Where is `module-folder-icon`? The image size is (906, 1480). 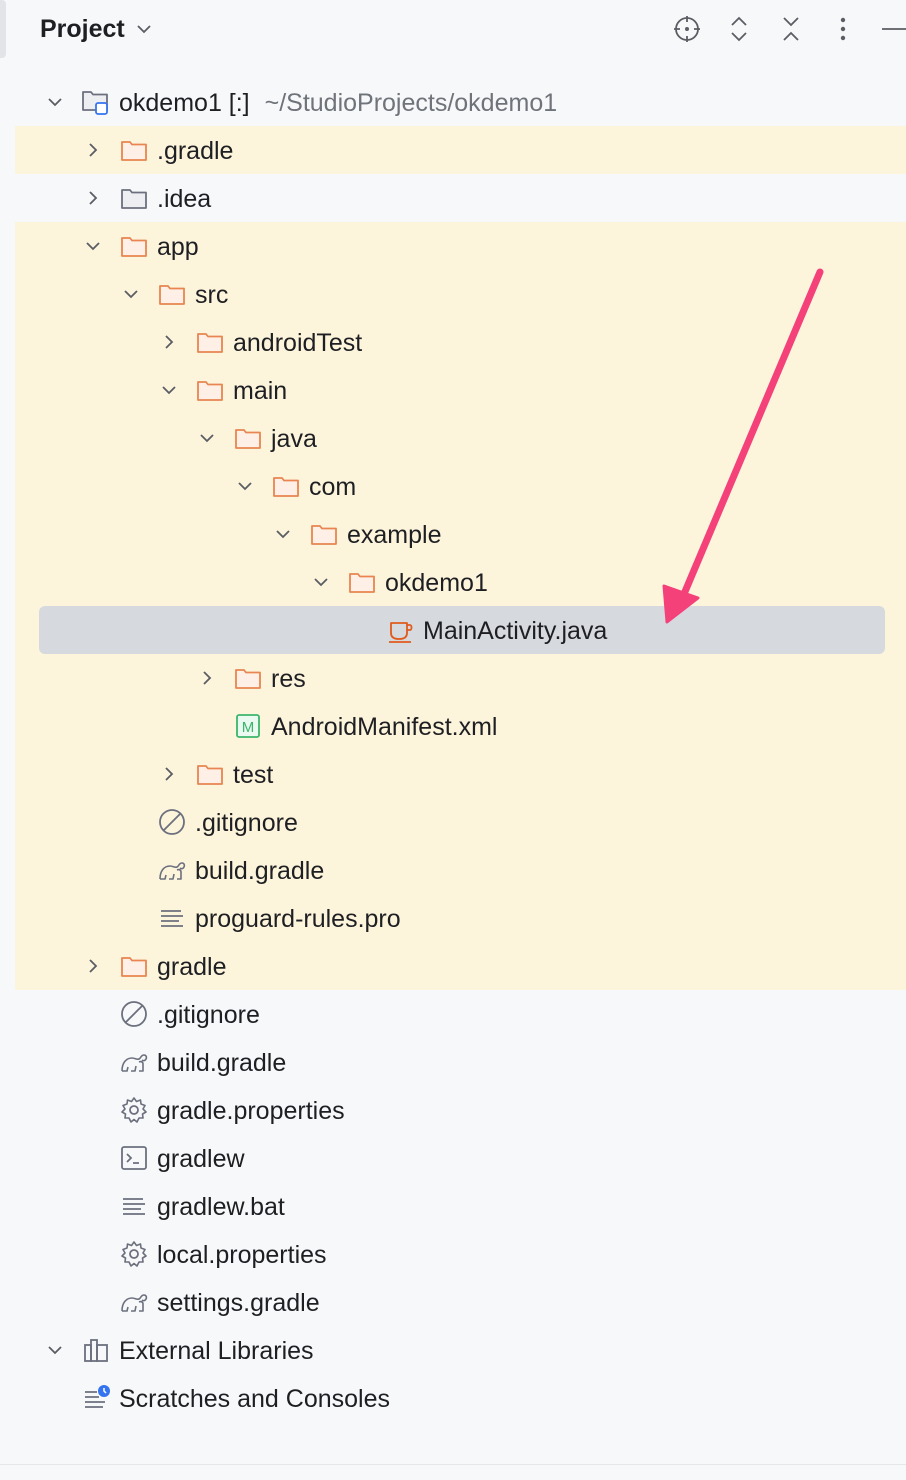 module-folder-icon is located at coordinates (95, 102).